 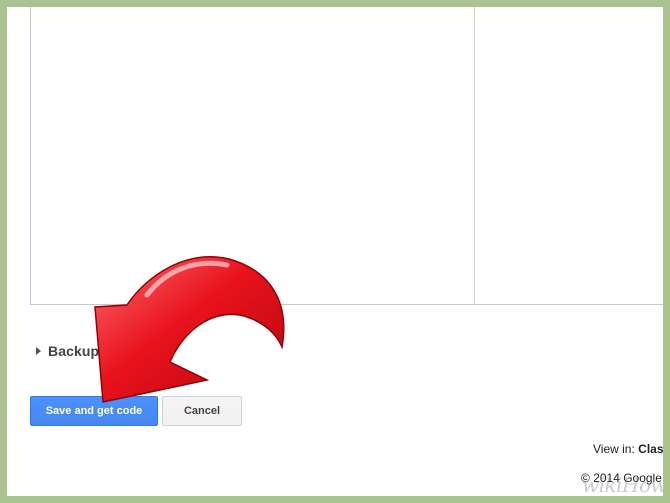 What do you see at coordinates (202, 411) in the screenshot?
I see `cancel-button: Cancel` at bounding box center [202, 411].